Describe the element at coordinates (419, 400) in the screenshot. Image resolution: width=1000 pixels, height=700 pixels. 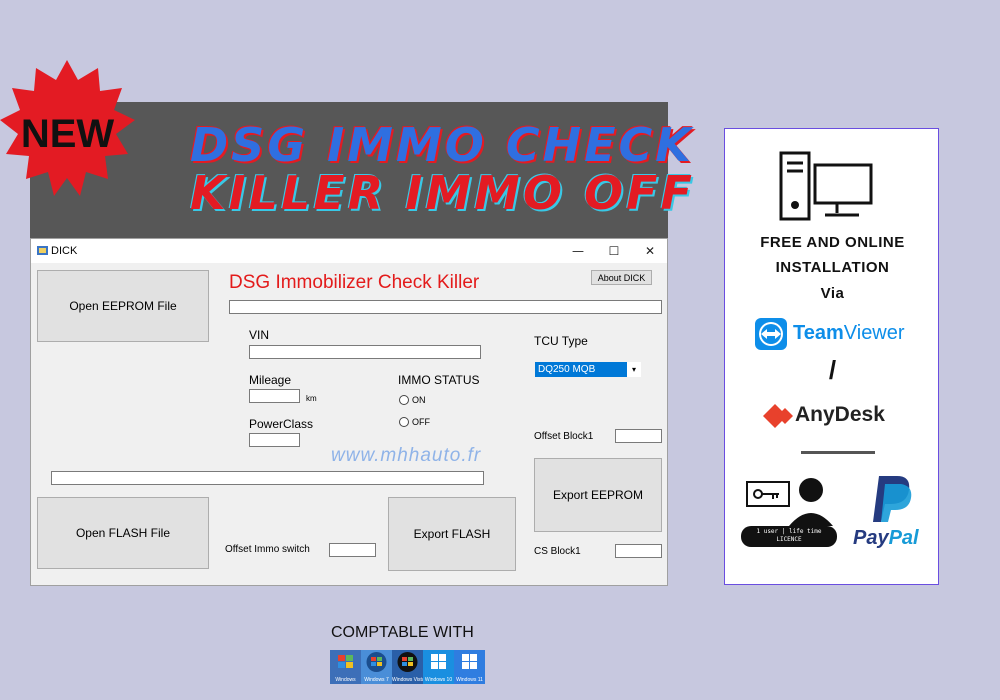
I see `immo-on-label: ON` at that location.